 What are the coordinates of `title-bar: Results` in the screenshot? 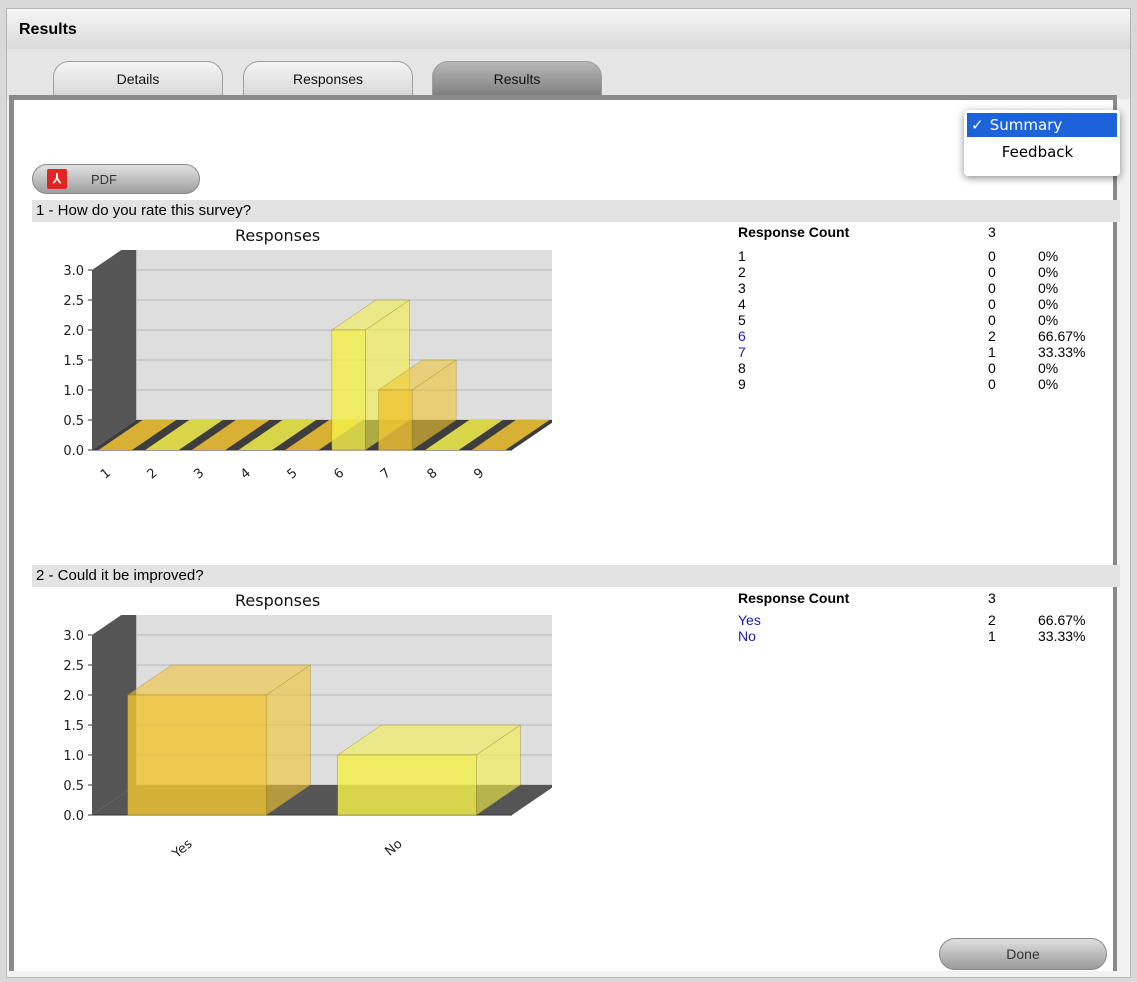 It's located at (568, 29).